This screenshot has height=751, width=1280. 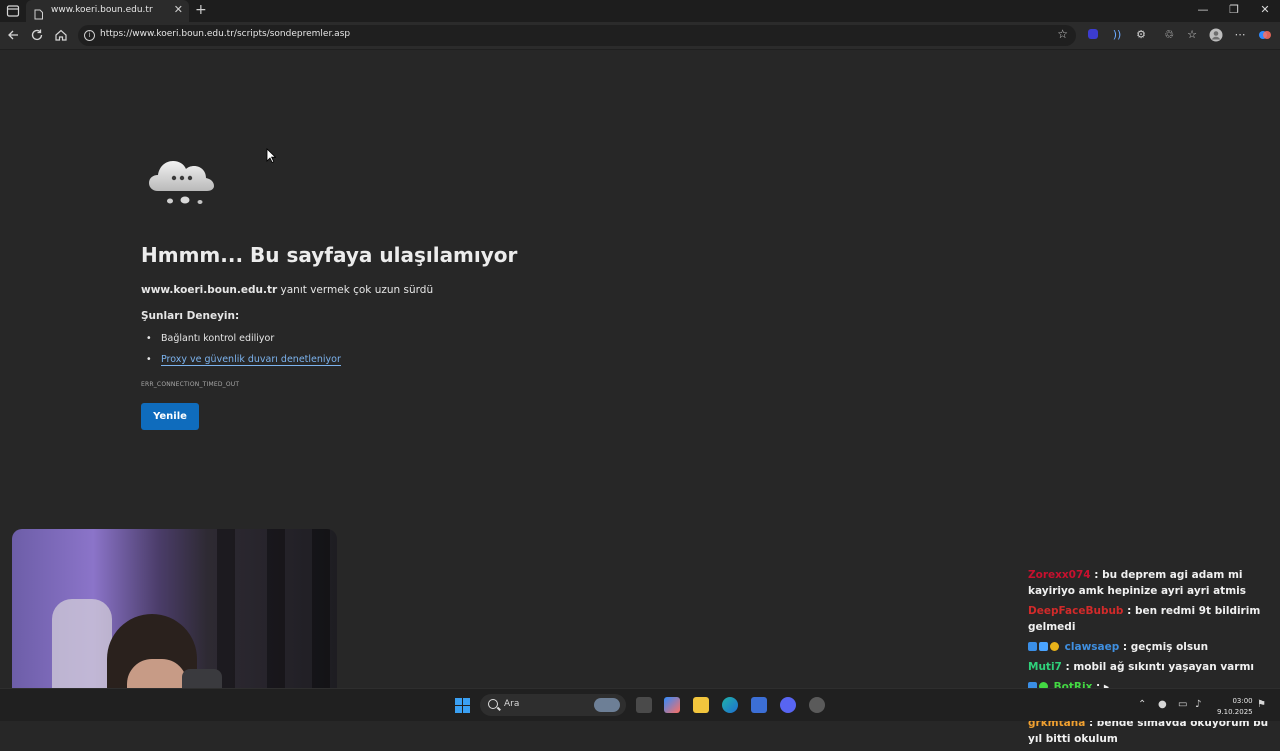 I want to click on chat-message: clawsaep : geçmiş olsun, so click(x=1152, y=647).